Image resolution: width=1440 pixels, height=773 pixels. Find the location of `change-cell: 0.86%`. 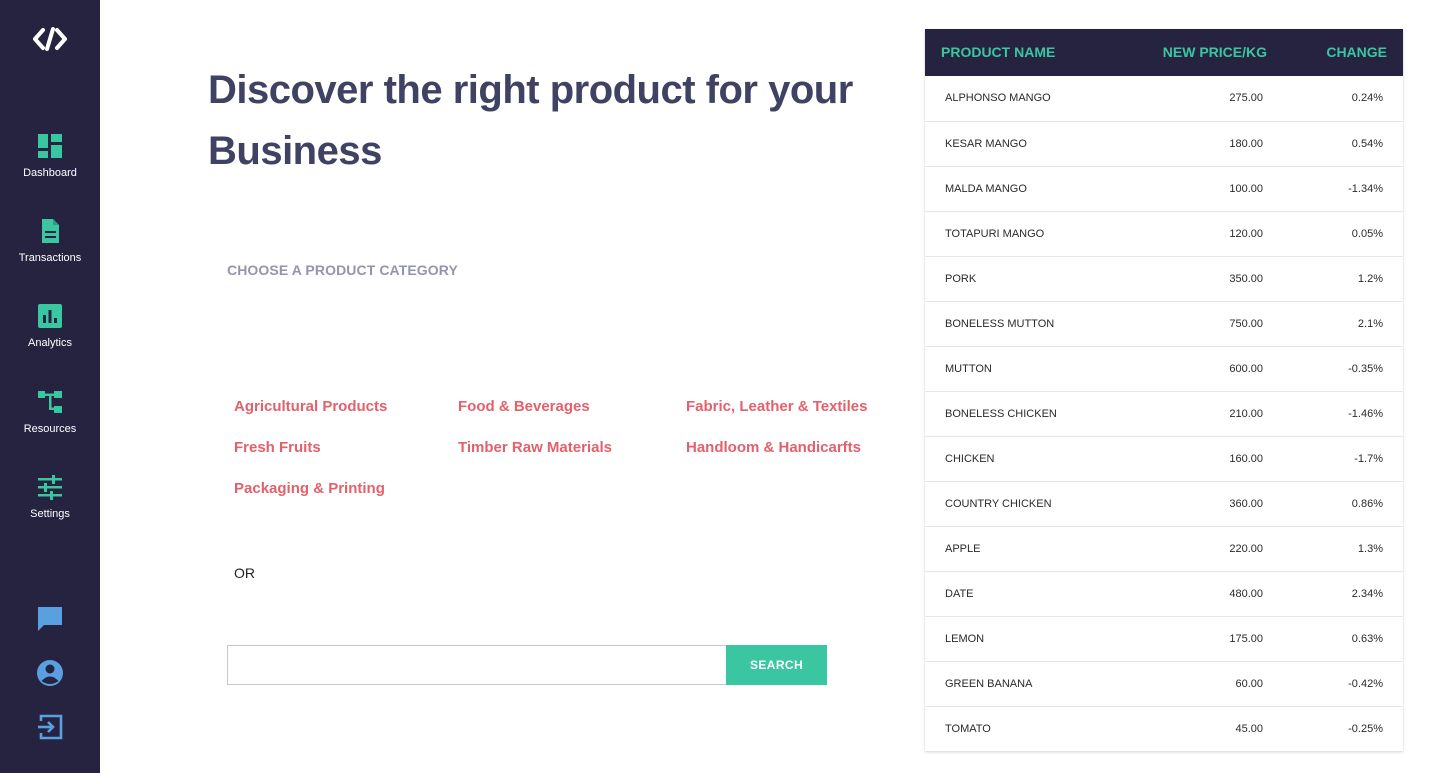

change-cell: 0.86% is located at coordinates (1367, 504).